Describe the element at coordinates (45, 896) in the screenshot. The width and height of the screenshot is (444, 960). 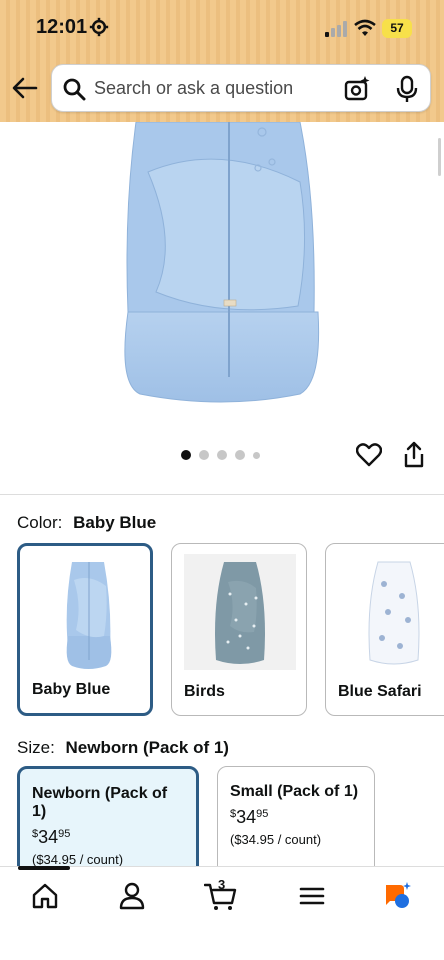
I see `home-icon` at that location.